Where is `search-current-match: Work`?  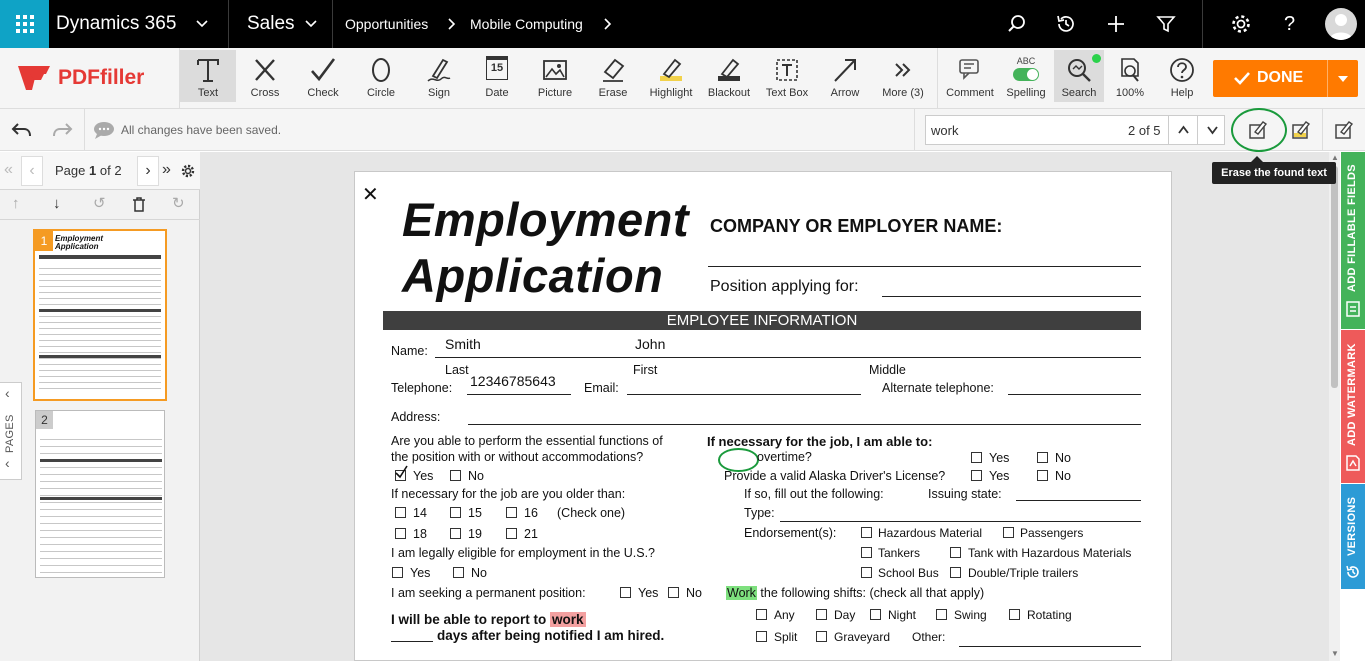 search-current-match: Work is located at coordinates (741, 593).